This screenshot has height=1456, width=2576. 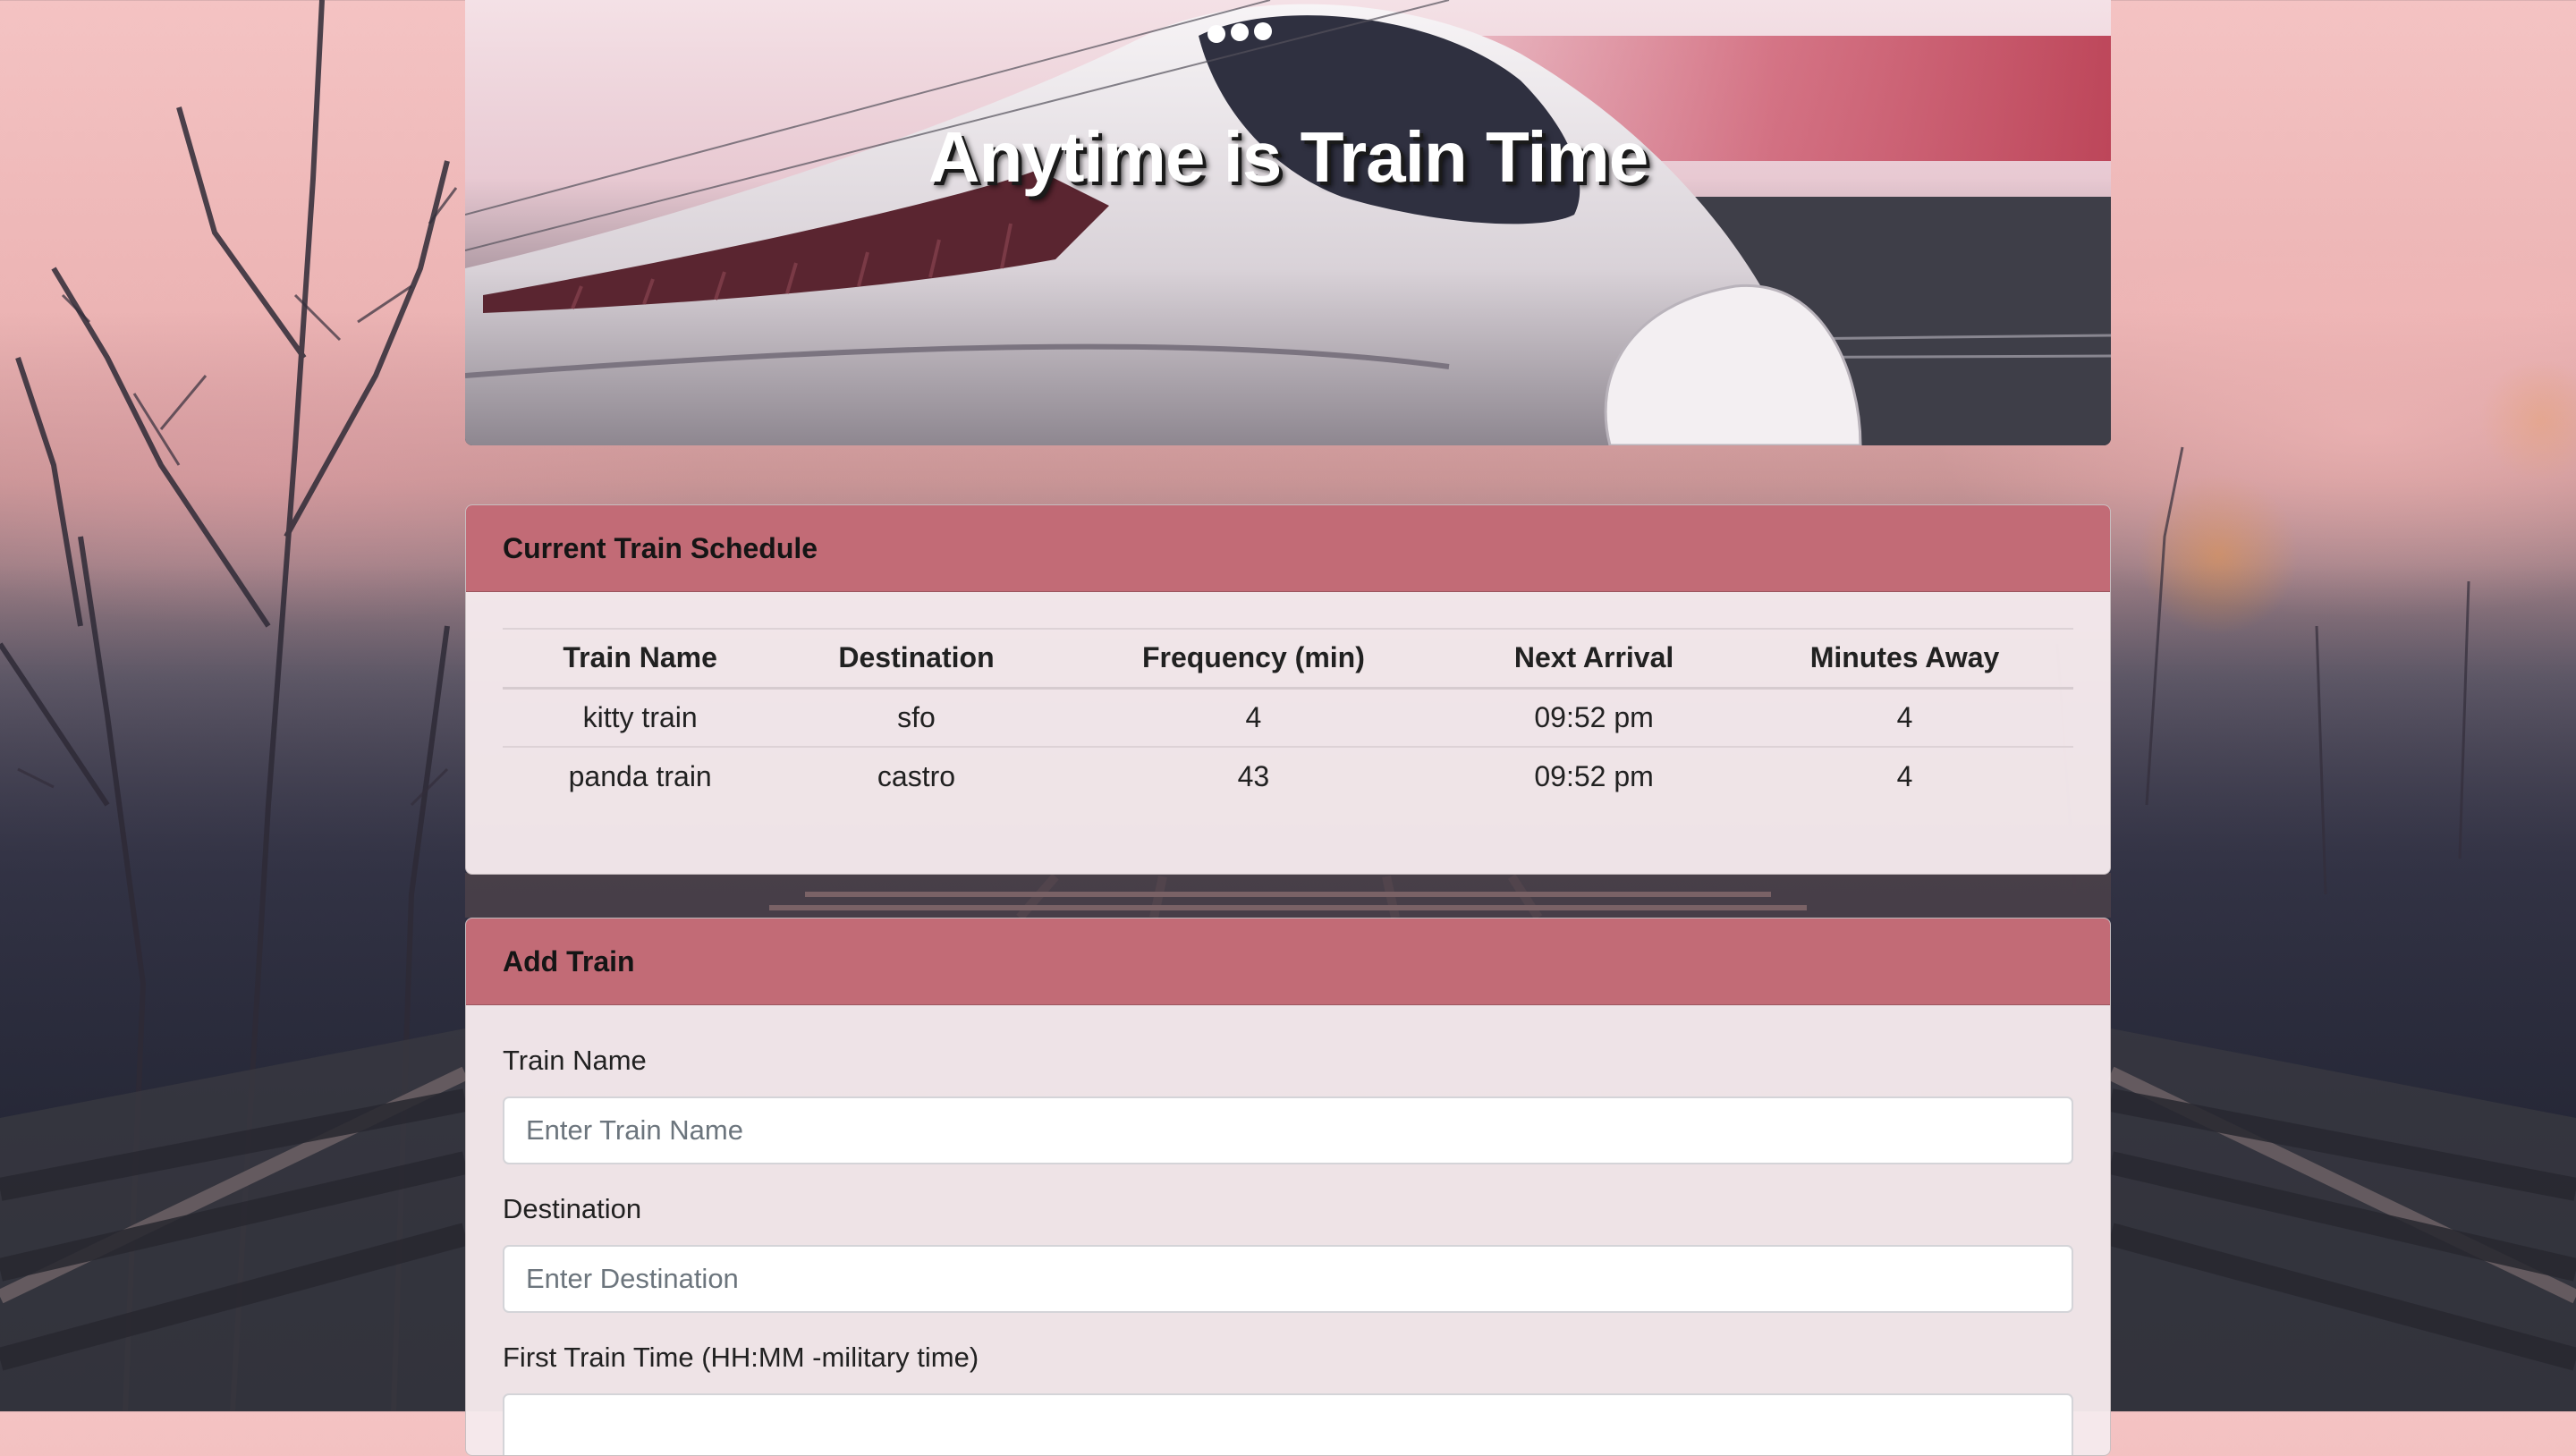 What do you see at coordinates (640, 657) in the screenshot?
I see `column-header-train-name: Train Name` at bounding box center [640, 657].